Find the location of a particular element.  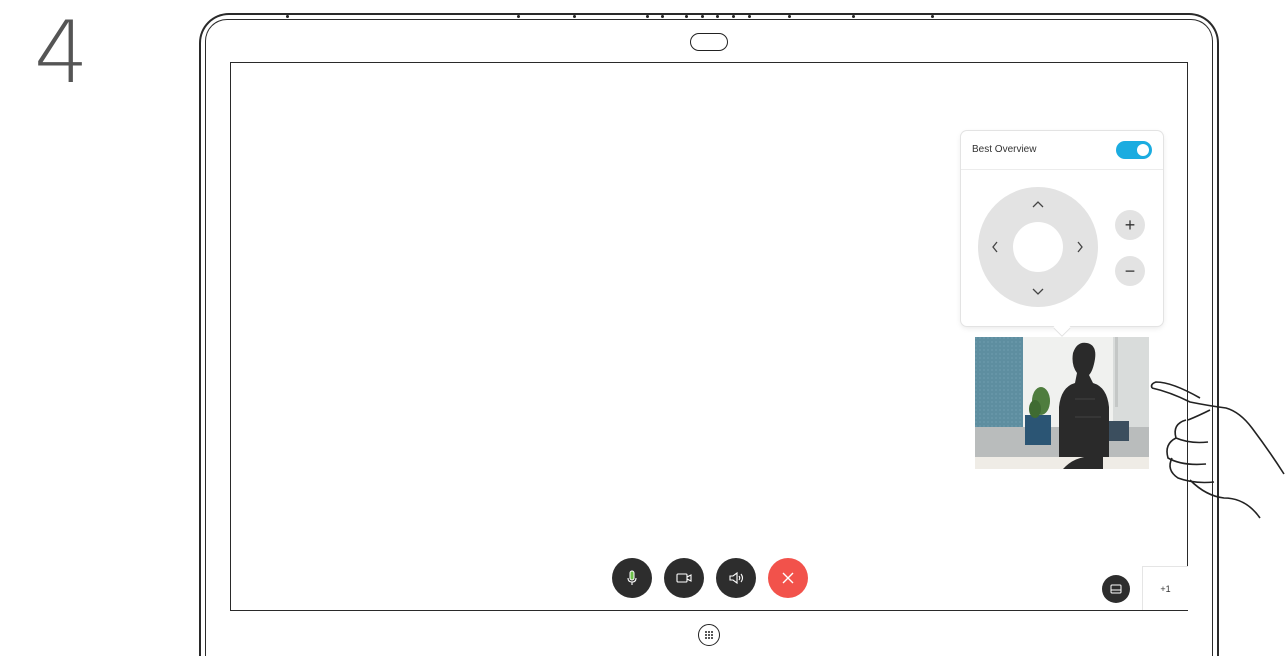

best-overview-label: Best Overview is located at coordinates (1004, 149).